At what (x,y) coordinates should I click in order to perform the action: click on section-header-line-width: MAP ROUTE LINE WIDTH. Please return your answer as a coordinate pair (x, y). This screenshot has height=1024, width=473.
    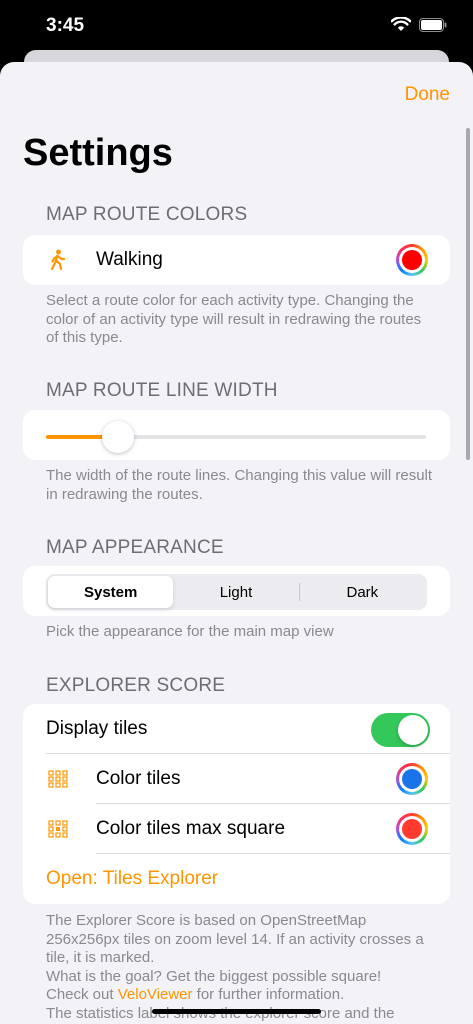
    Looking at the image, I should click on (162, 390).